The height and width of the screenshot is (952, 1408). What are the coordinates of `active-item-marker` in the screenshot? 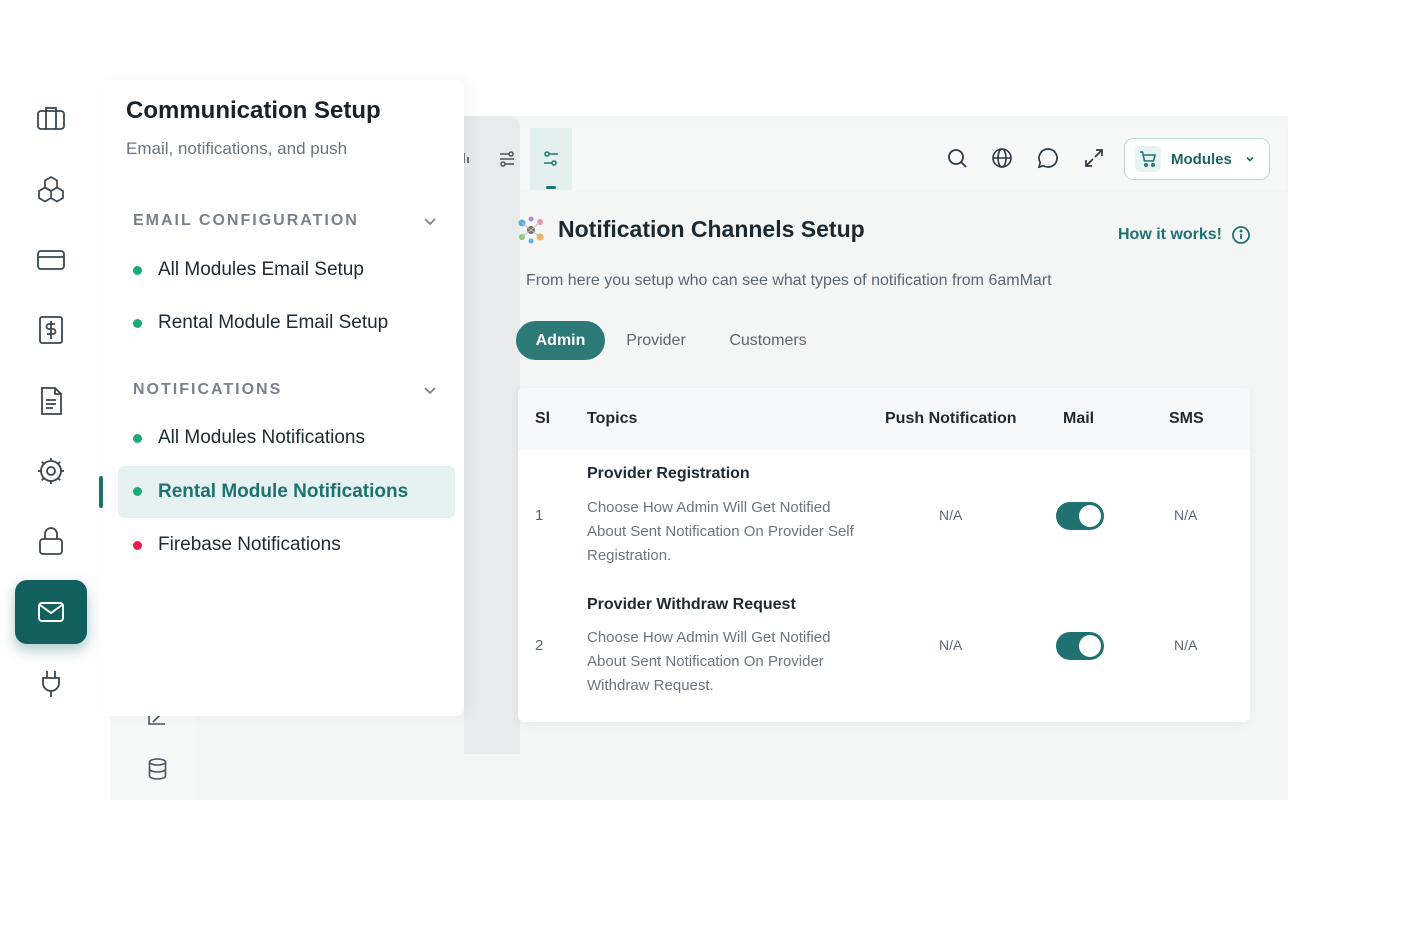 It's located at (101, 492).